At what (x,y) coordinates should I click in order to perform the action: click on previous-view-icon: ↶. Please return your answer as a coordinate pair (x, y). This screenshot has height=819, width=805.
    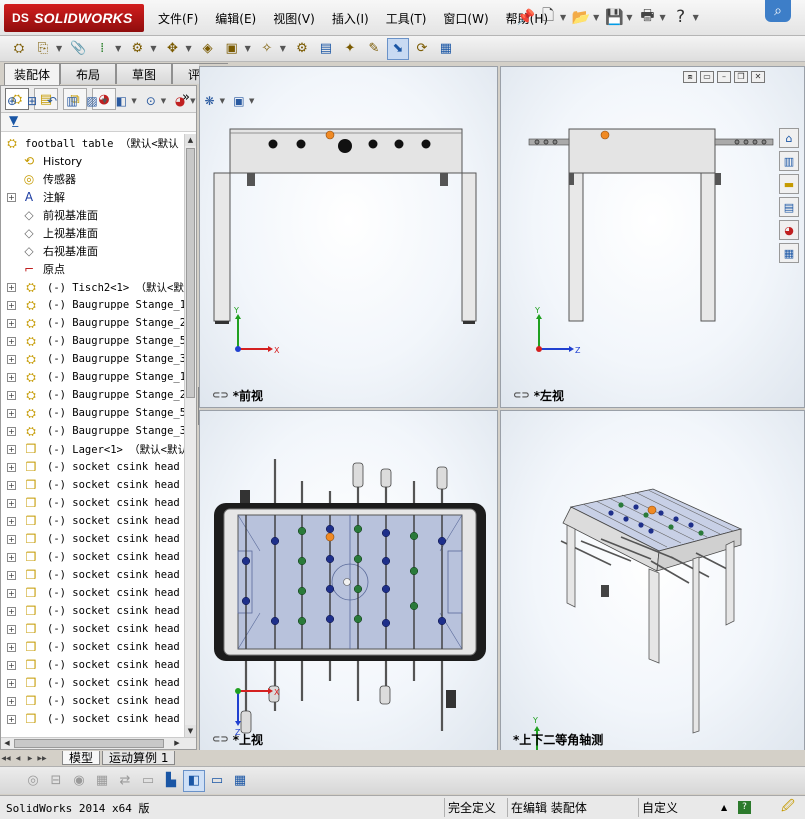
    Looking at the image, I should click on (52, 101).